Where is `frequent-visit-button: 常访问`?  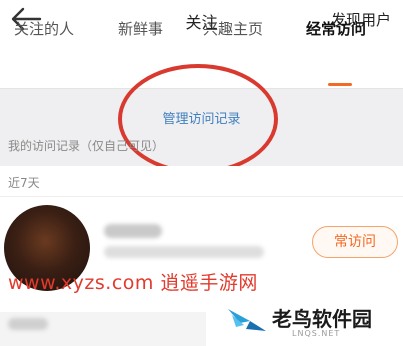
frequent-visit-button: 常访问 is located at coordinates (355, 242).